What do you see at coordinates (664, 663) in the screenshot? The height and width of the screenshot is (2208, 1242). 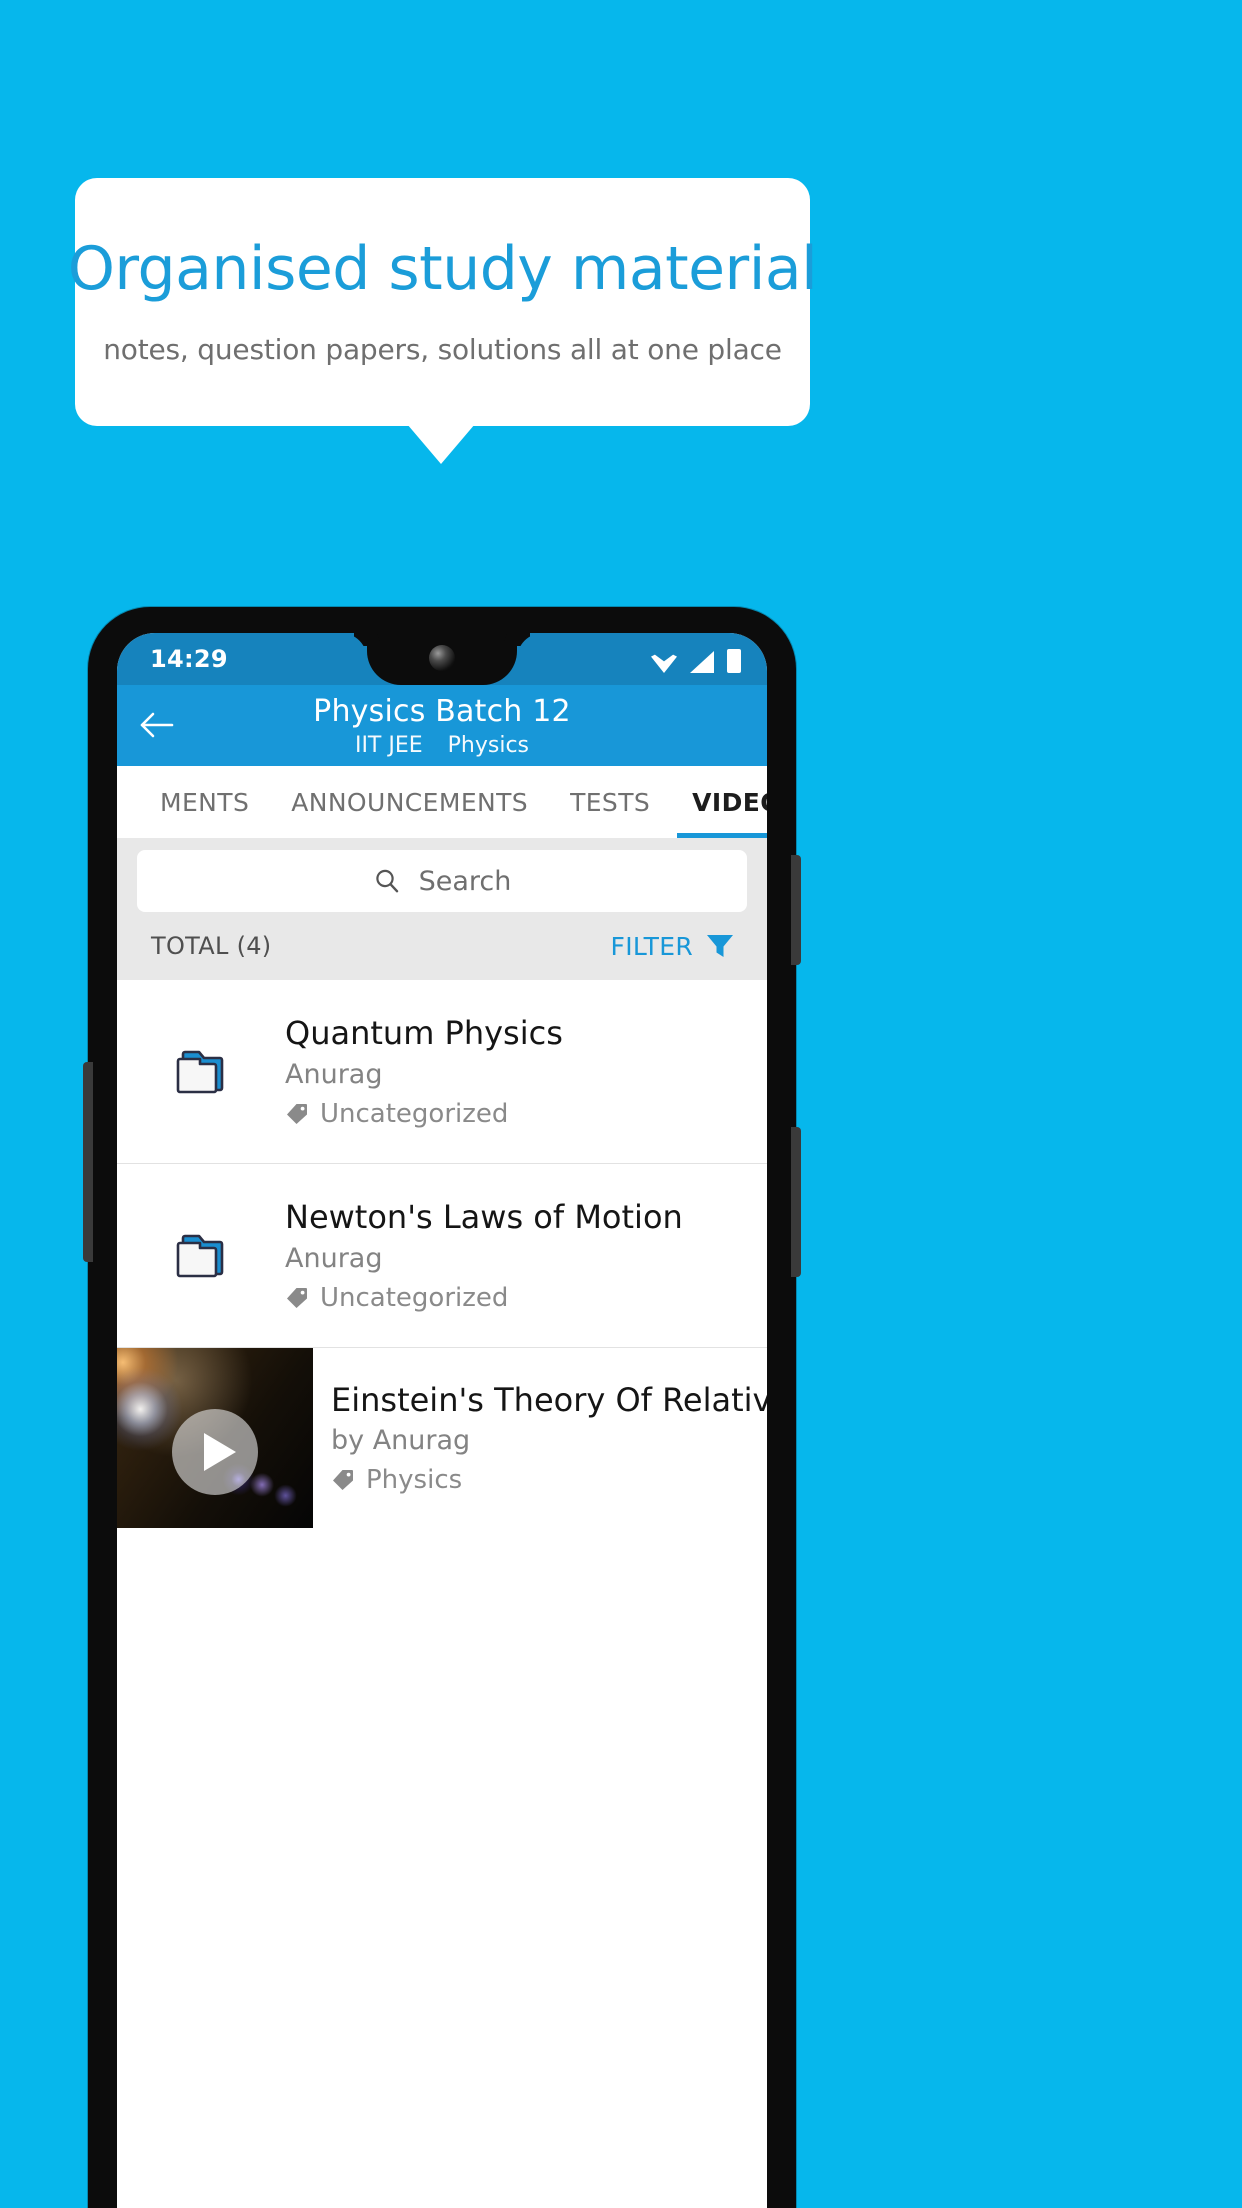 I see `wifi-icon` at bounding box center [664, 663].